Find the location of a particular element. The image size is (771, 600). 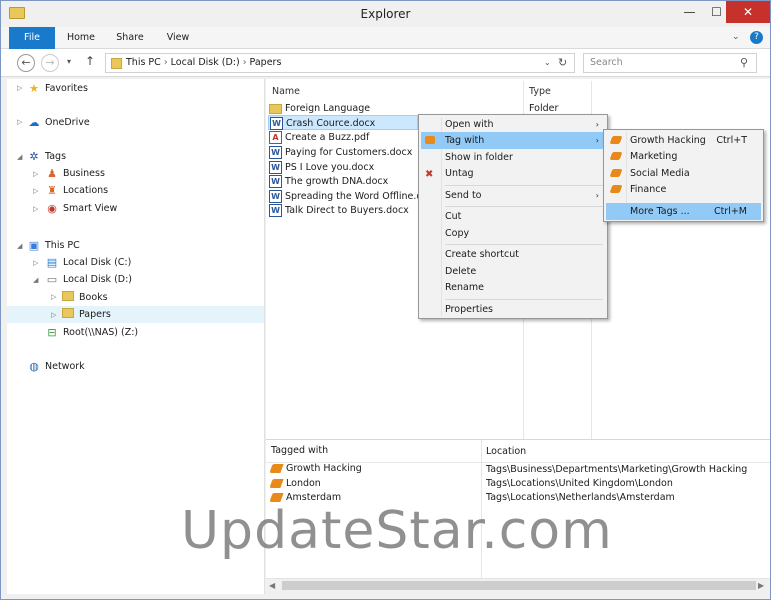

nav-item-onedrive: ☁ OneDrive is located at coordinates (58, 122).